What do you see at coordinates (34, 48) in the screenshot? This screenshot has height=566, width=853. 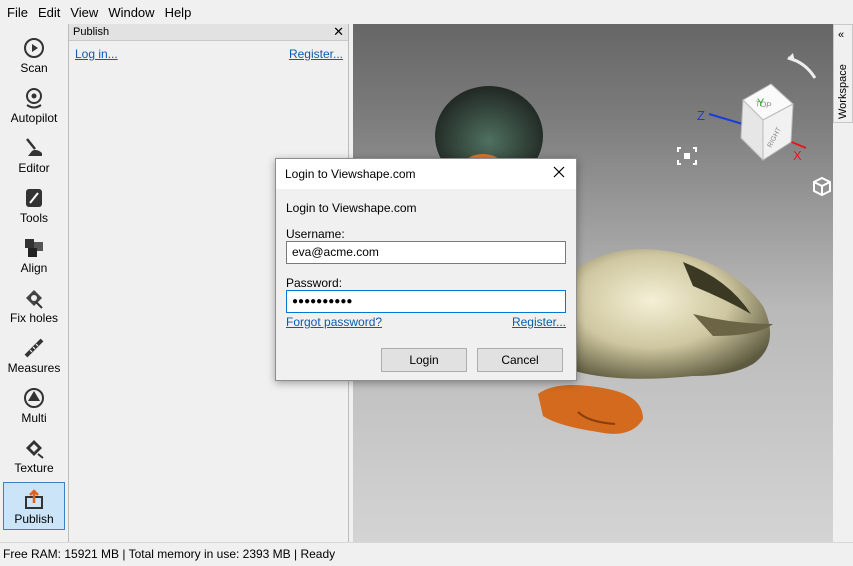 I see `scan-icon` at bounding box center [34, 48].